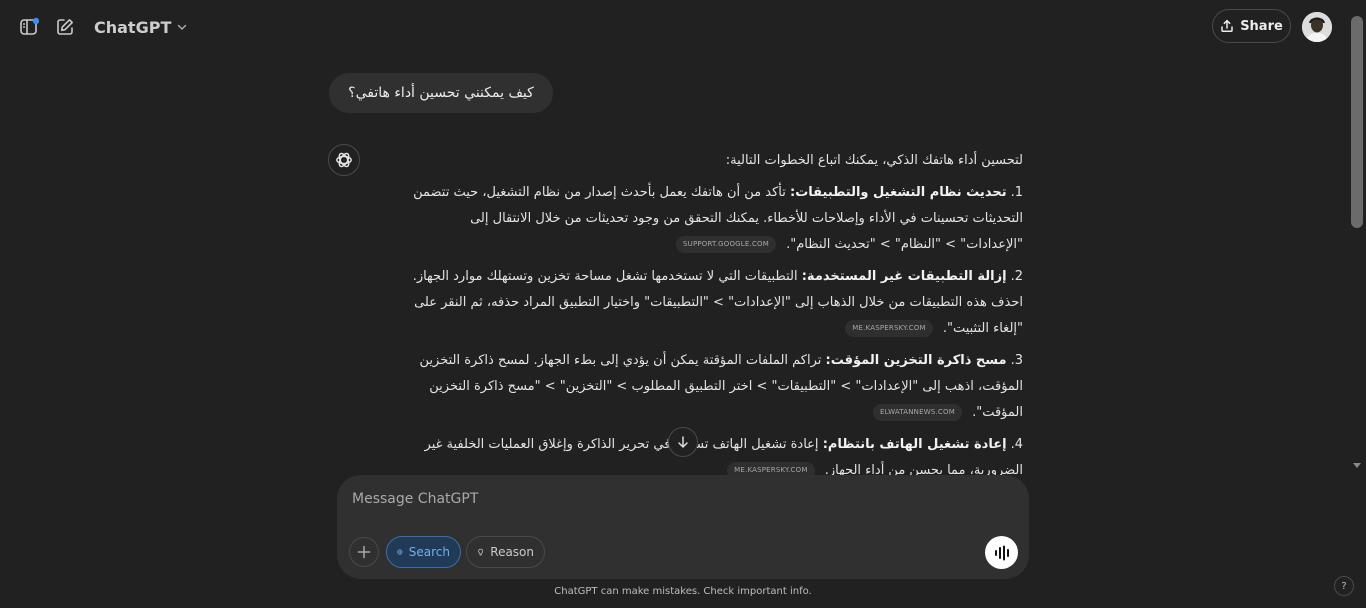 The height and width of the screenshot is (608, 1366). Describe the element at coordinates (1016, 276) in the screenshot. I see `step-number: 2.` at that location.